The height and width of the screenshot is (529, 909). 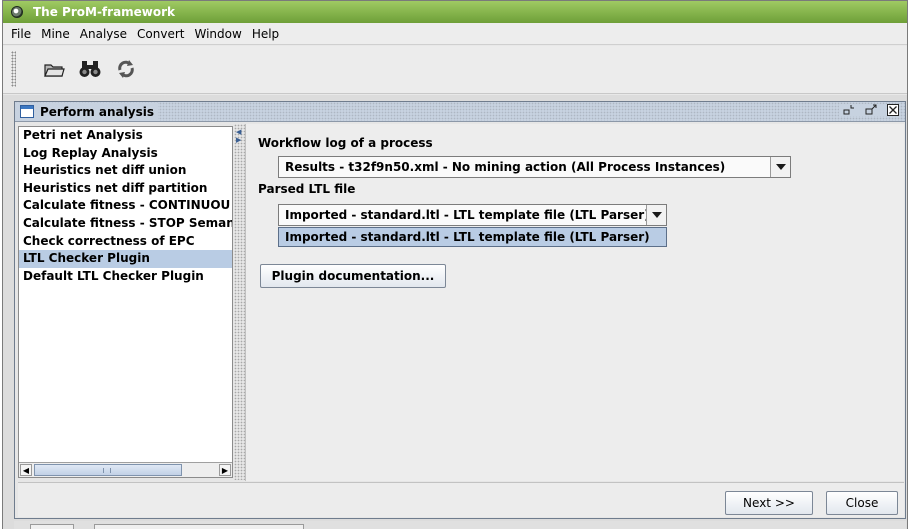 What do you see at coordinates (13, 69) in the screenshot?
I see `toolbar-grip` at bounding box center [13, 69].